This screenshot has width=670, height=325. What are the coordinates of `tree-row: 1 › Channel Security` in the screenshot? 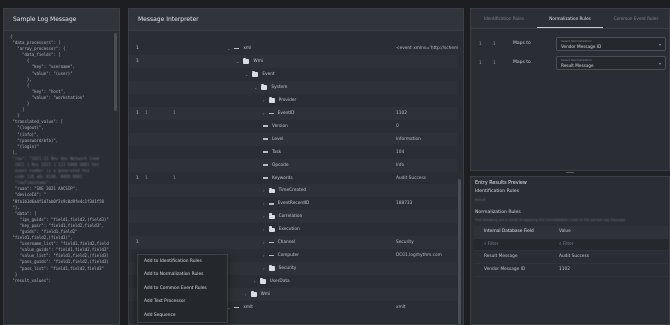 It's located at (293, 243).